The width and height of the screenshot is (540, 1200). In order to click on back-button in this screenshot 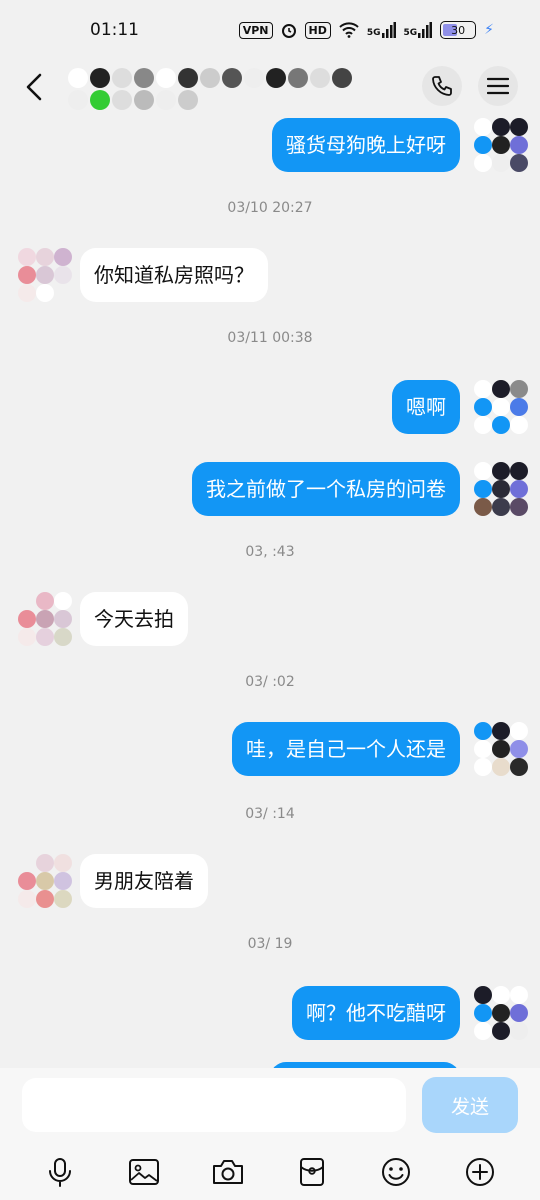, I will do `click(35, 87)`.